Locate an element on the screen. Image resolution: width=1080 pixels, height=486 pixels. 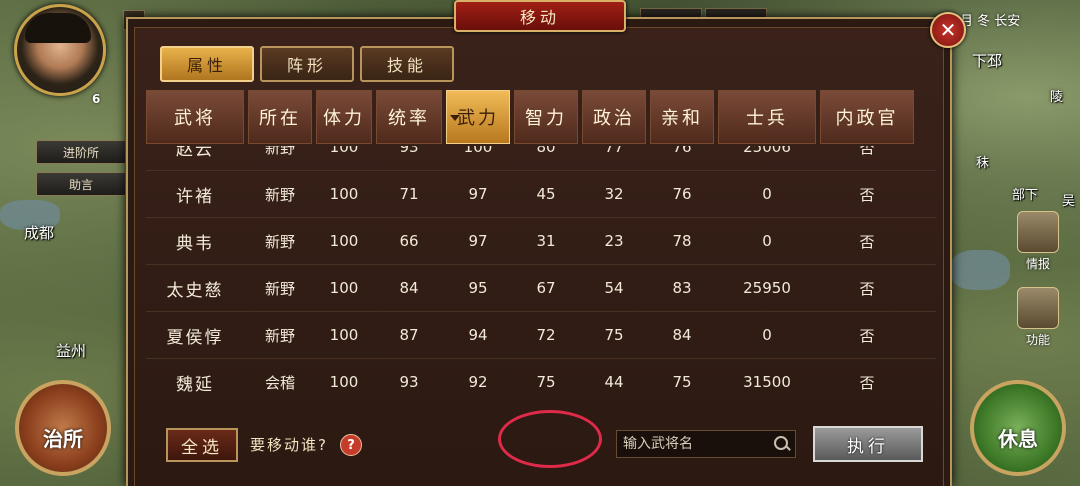
cell-charm: 78 is located at coordinates (682, 241).